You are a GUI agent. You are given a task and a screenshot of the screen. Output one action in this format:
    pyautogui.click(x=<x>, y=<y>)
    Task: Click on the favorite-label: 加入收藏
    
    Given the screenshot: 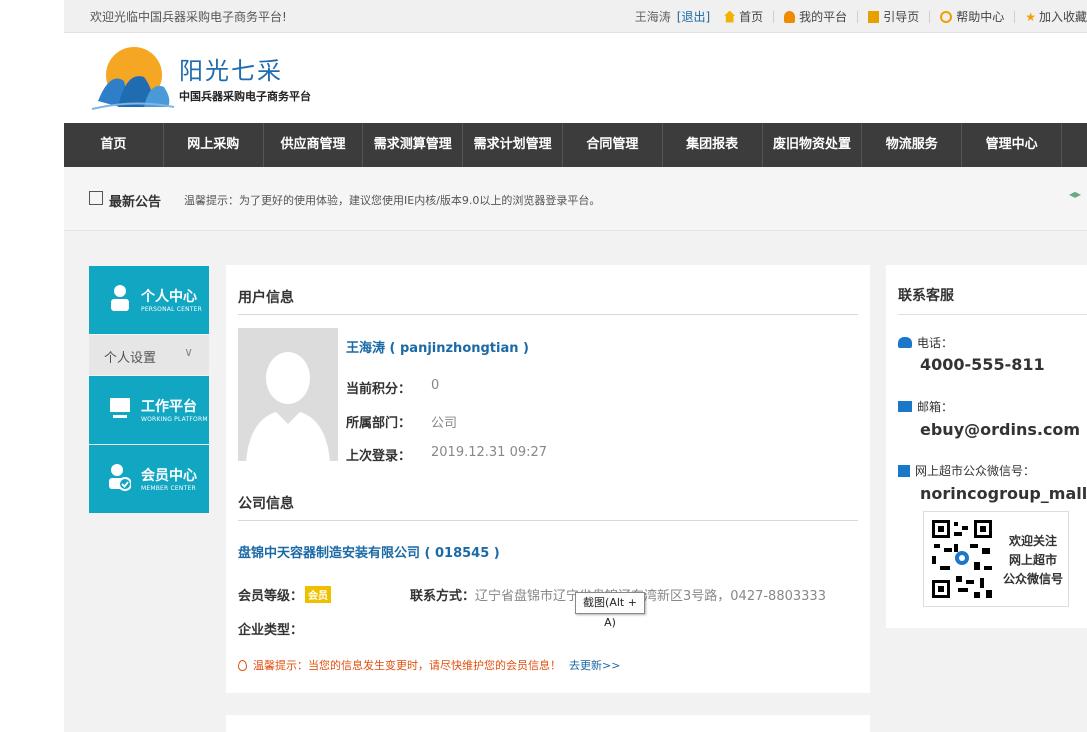 What is the action you would take?
    pyautogui.click(x=1062, y=17)
    